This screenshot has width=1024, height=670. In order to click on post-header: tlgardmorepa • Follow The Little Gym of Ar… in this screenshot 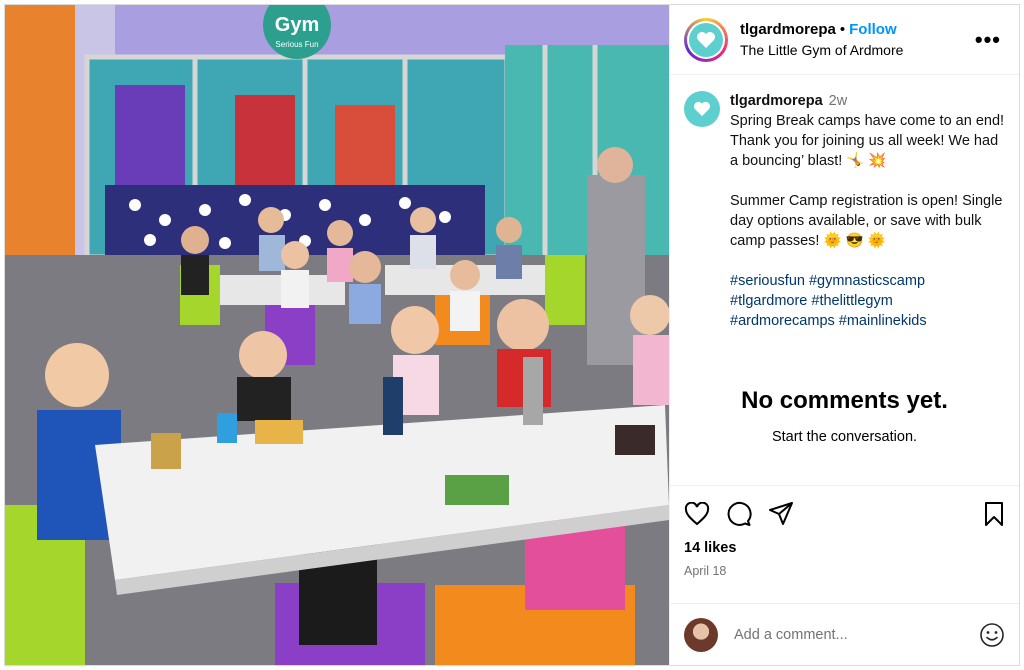, I will do `click(844, 40)`.